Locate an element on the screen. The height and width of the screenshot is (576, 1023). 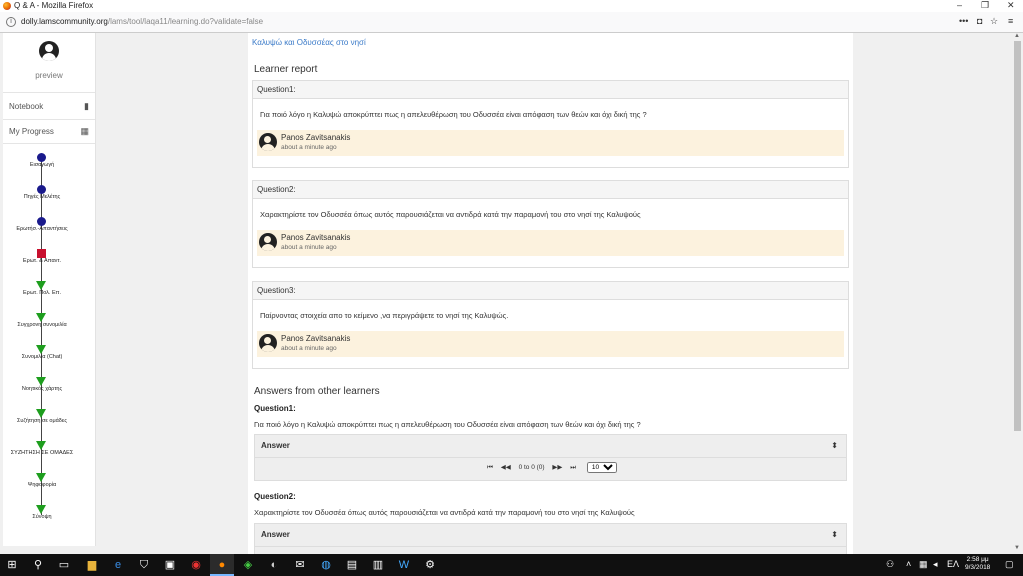
my-progress-label: My Progress is located at coordinates (31, 131).